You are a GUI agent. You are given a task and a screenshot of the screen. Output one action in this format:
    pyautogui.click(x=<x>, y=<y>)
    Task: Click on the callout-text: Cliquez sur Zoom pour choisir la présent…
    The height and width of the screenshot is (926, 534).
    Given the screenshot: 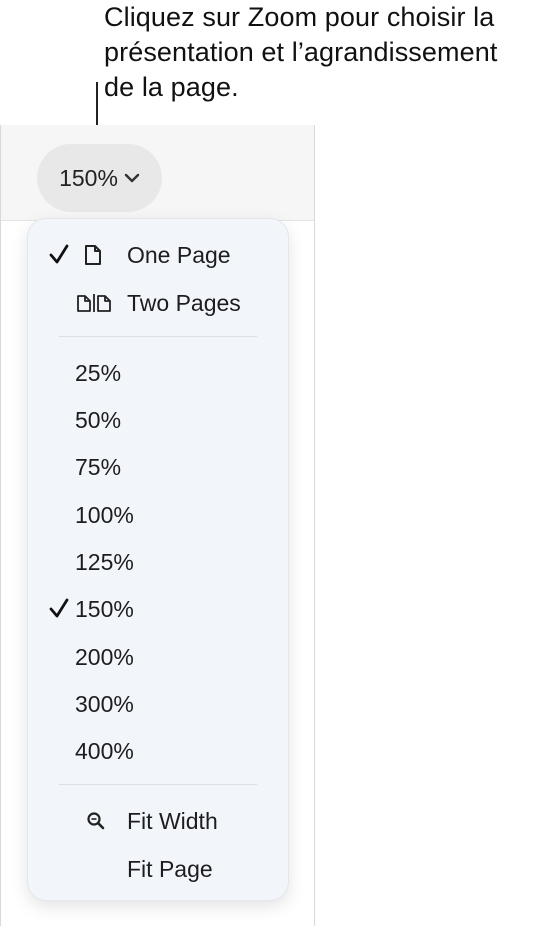 What is the action you would take?
    pyautogui.click(x=301, y=52)
    